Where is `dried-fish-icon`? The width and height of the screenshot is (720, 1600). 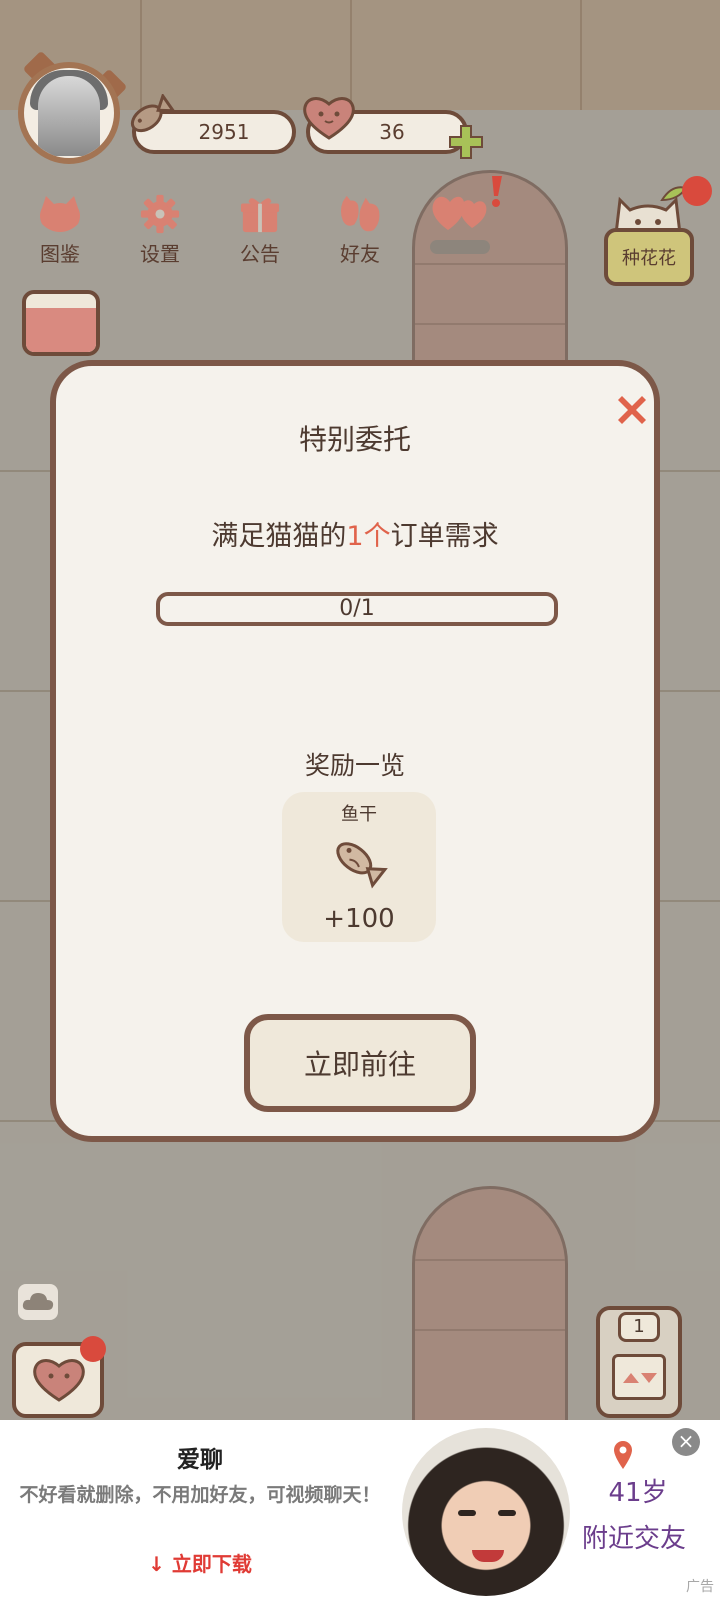
dried-fish-icon is located at coordinates (362, 865).